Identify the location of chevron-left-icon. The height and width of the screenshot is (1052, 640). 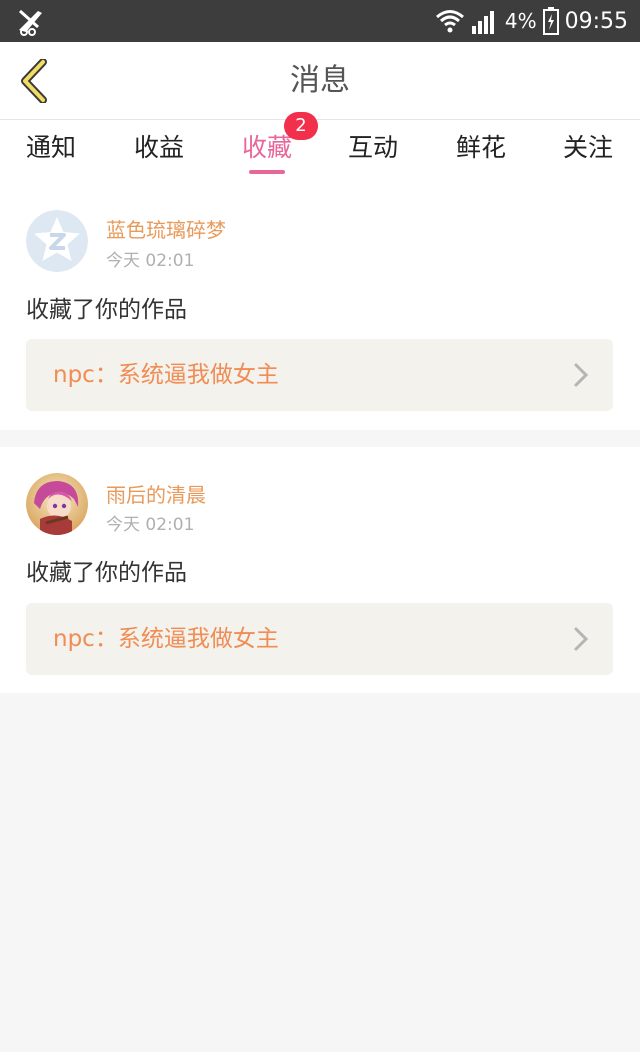
(34, 81).